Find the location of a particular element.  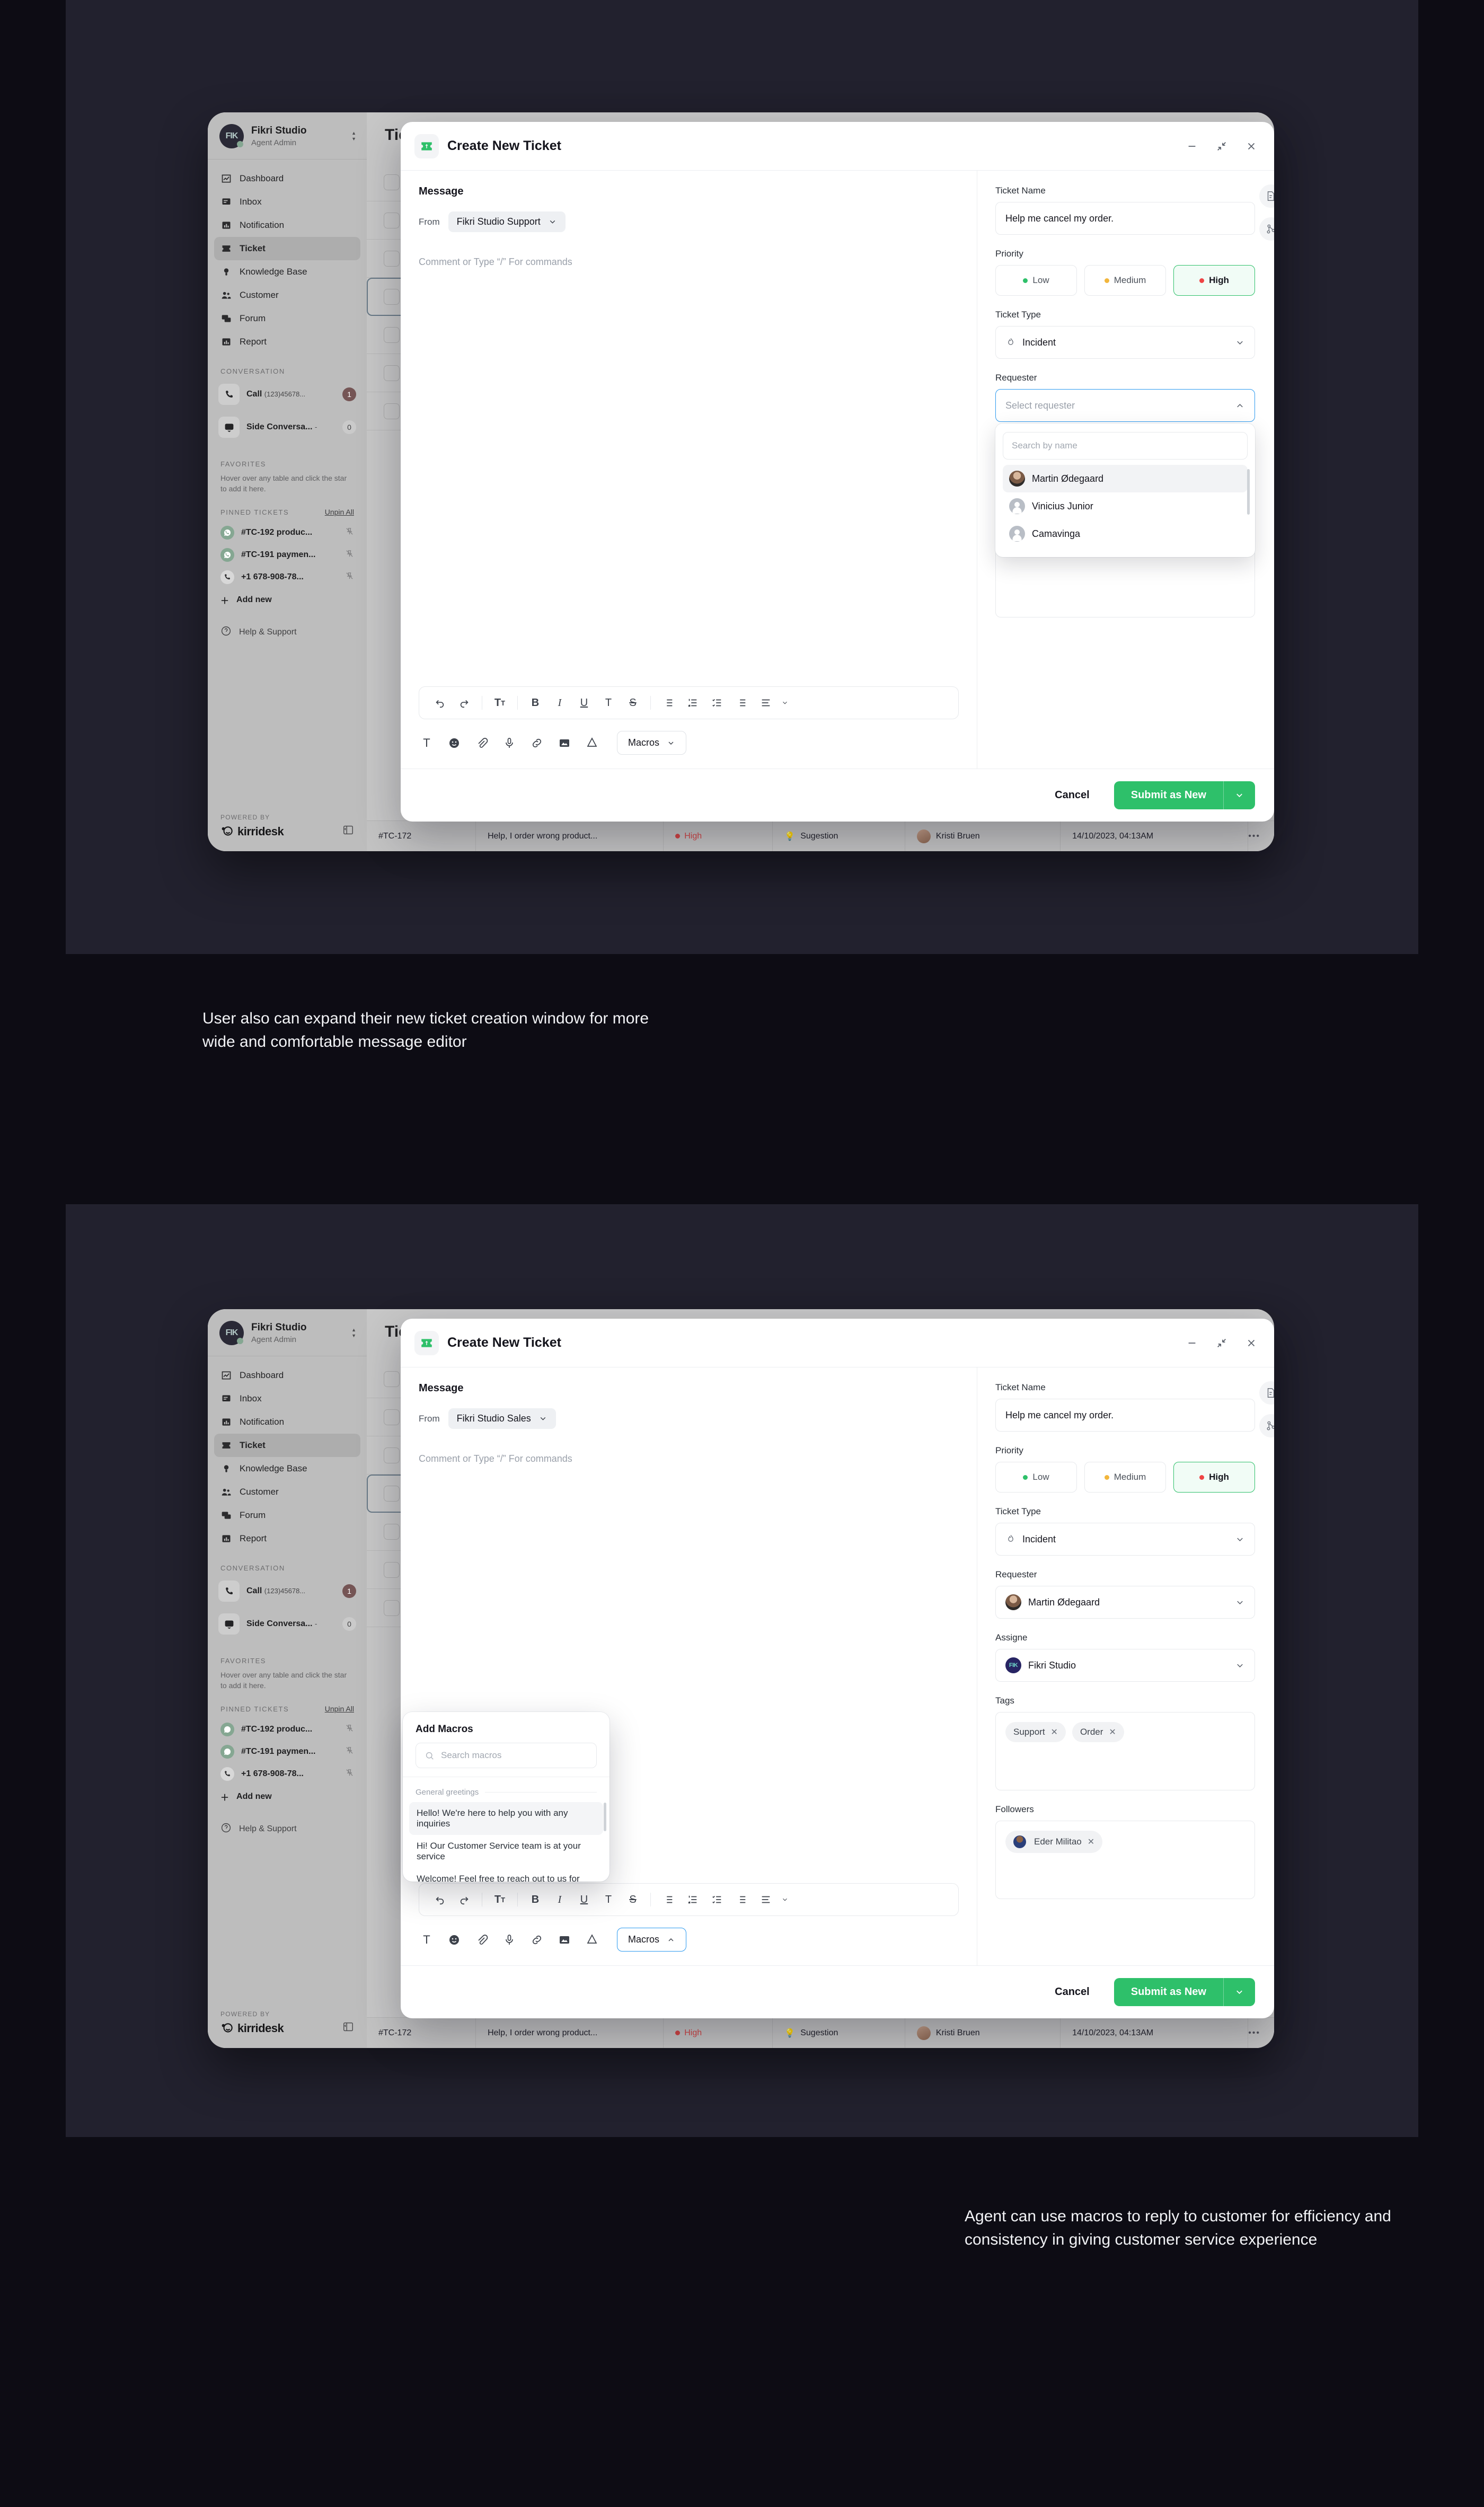

from-select: Fikri Studio Support is located at coordinates (507, 222).